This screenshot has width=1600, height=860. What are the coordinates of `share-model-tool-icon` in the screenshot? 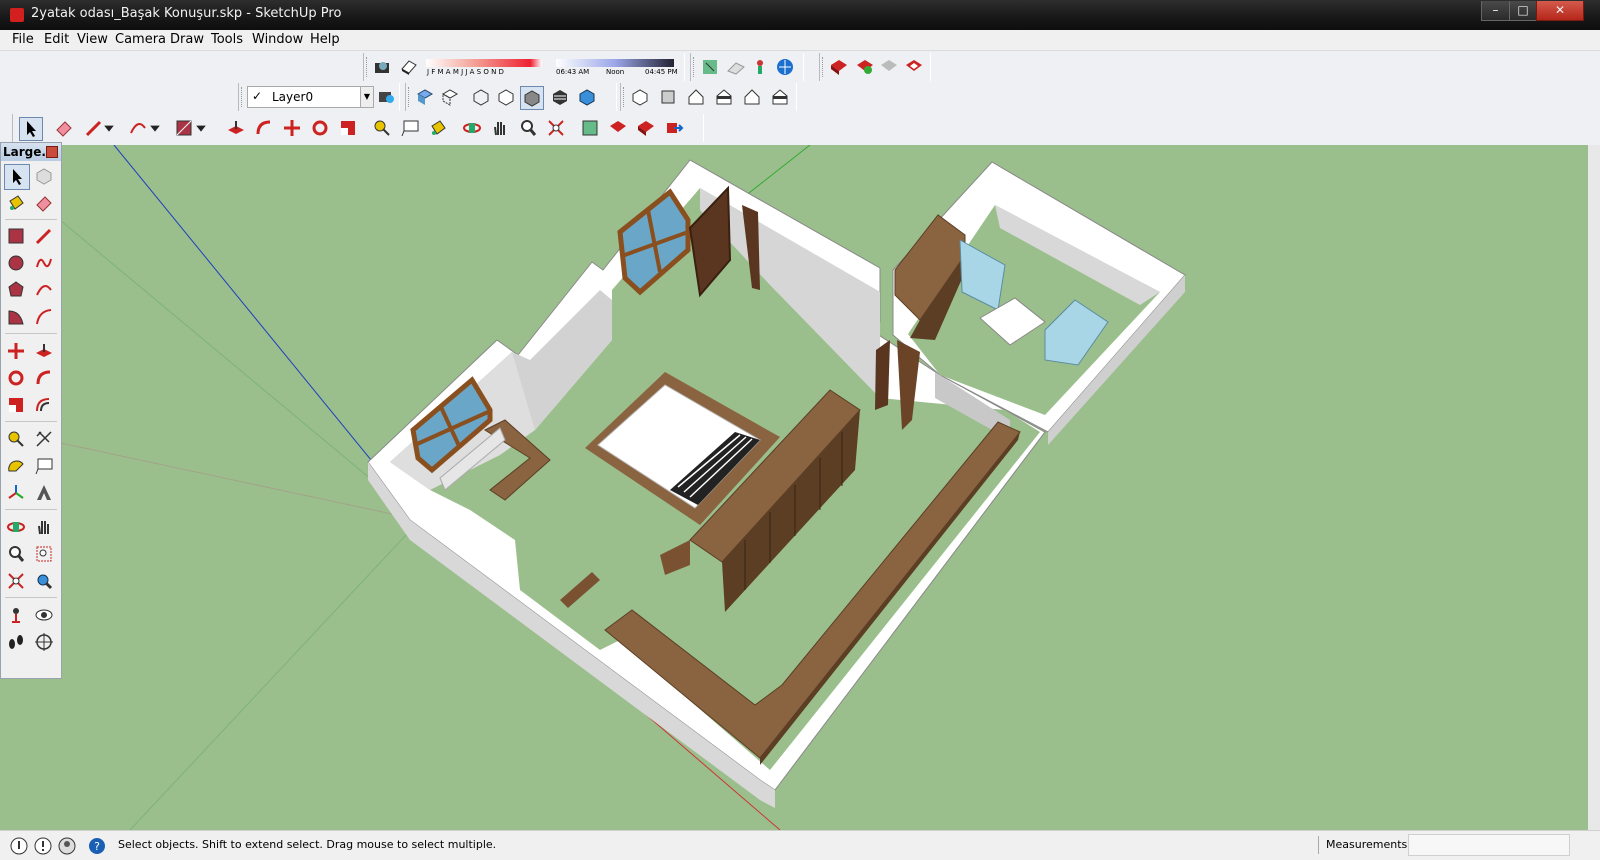 It's located at (646, 128).